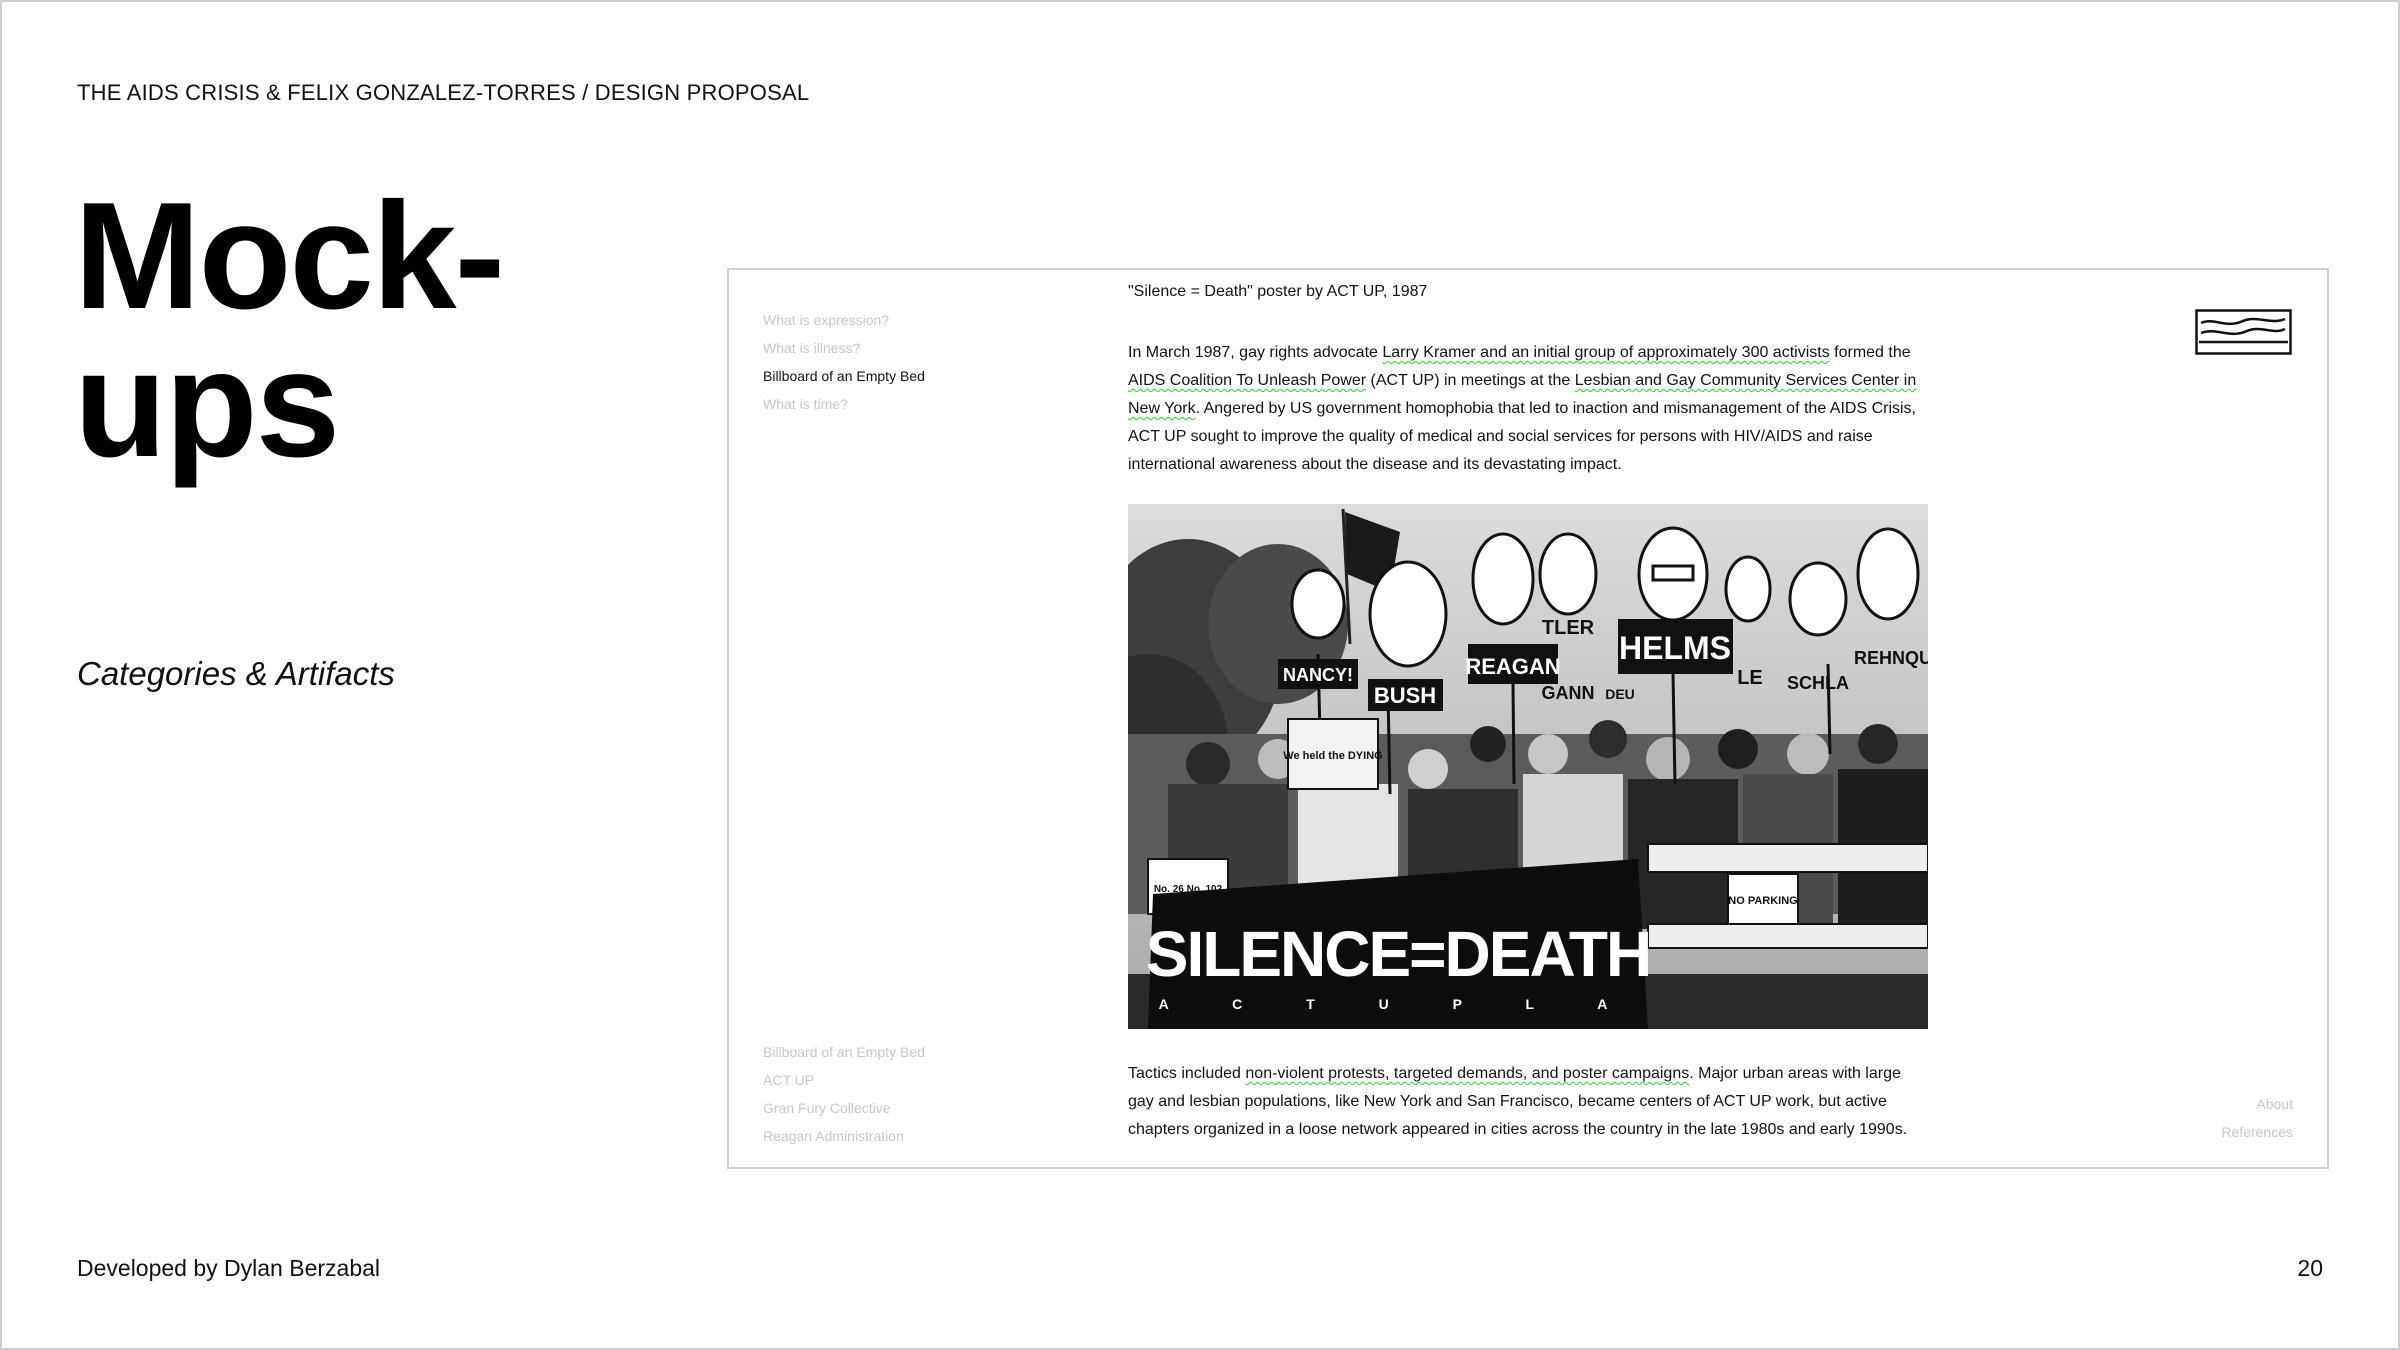 The width and height of the screenshot is (2400, 1350). What do you see at coordinates (1332, 756) in the screenshot?
I see `sign-dying: We held the DYING` at bounding box center [1332, 756].